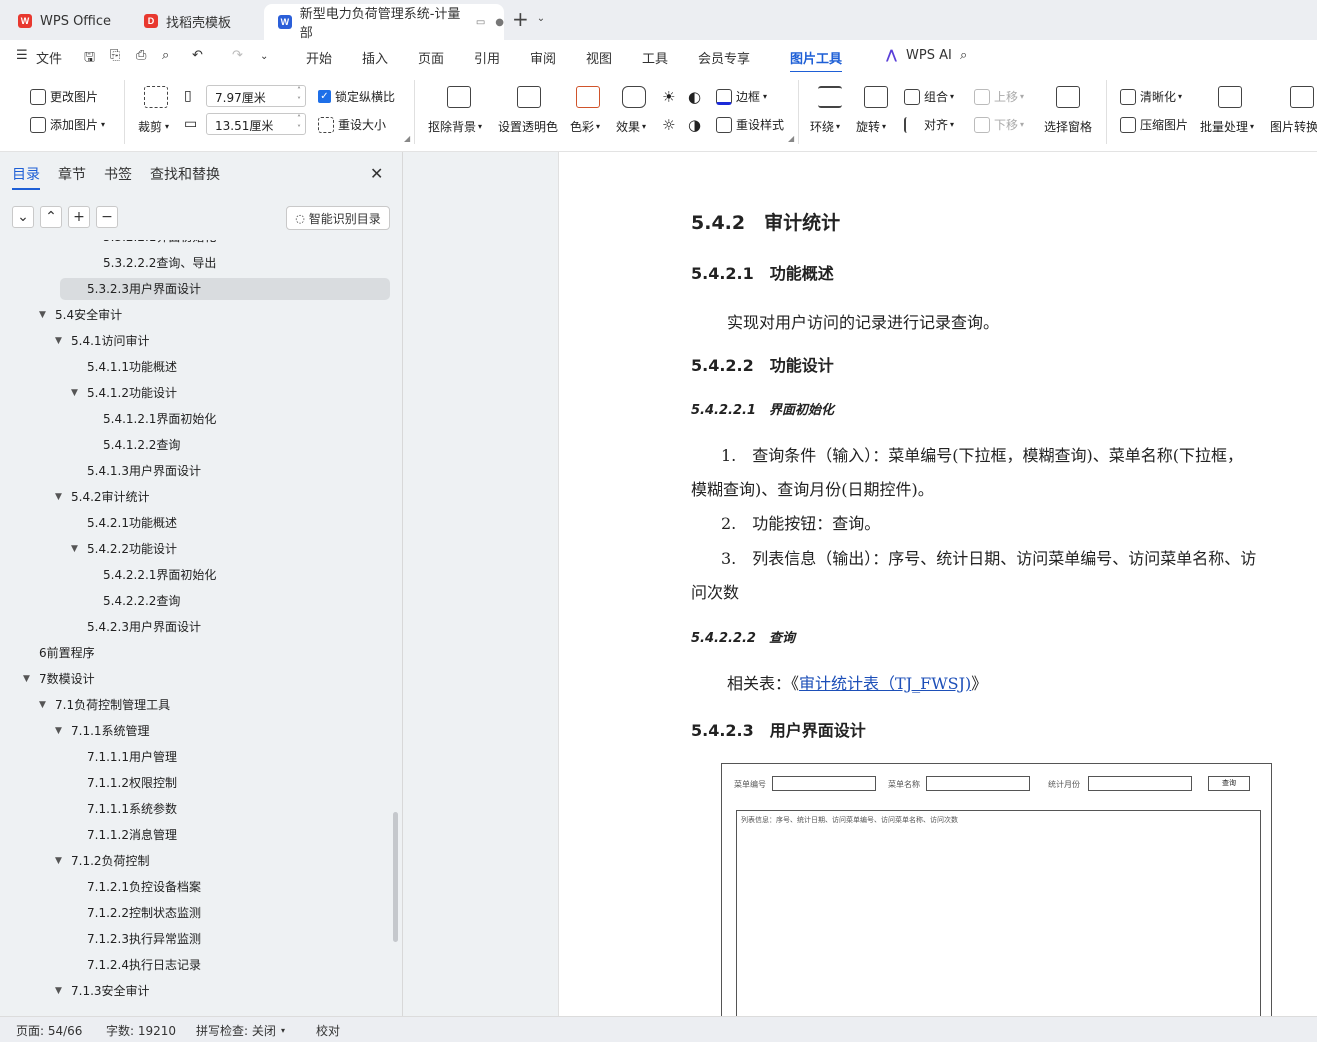 Image resolution: width=1317 pixels, height=1042 pixels. Describe the element at coordinates (694, 125) in the screenshot. I see `contrast-decrease-icon: ◑` at that location.